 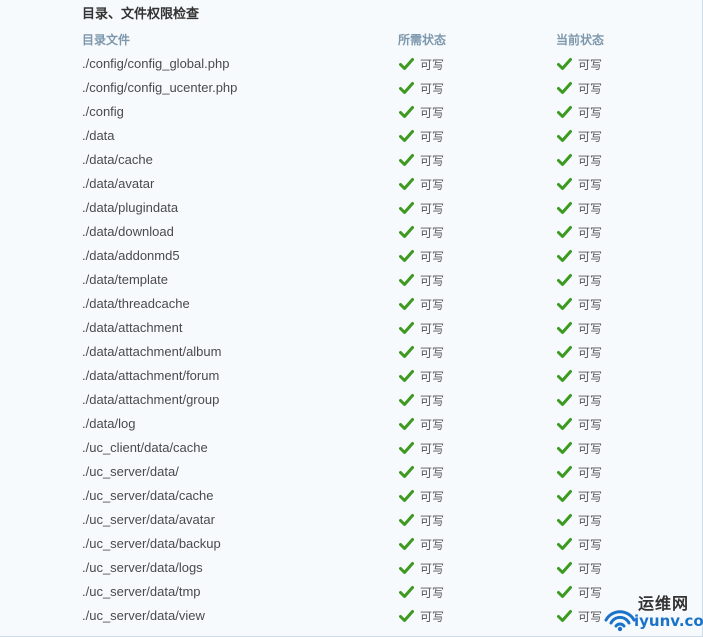 What do you see at coordinates (350, 616) in the screenshot?
I see `table-row: ./uc_server/data/view 可写 可写` at bounding box center [350, 616].